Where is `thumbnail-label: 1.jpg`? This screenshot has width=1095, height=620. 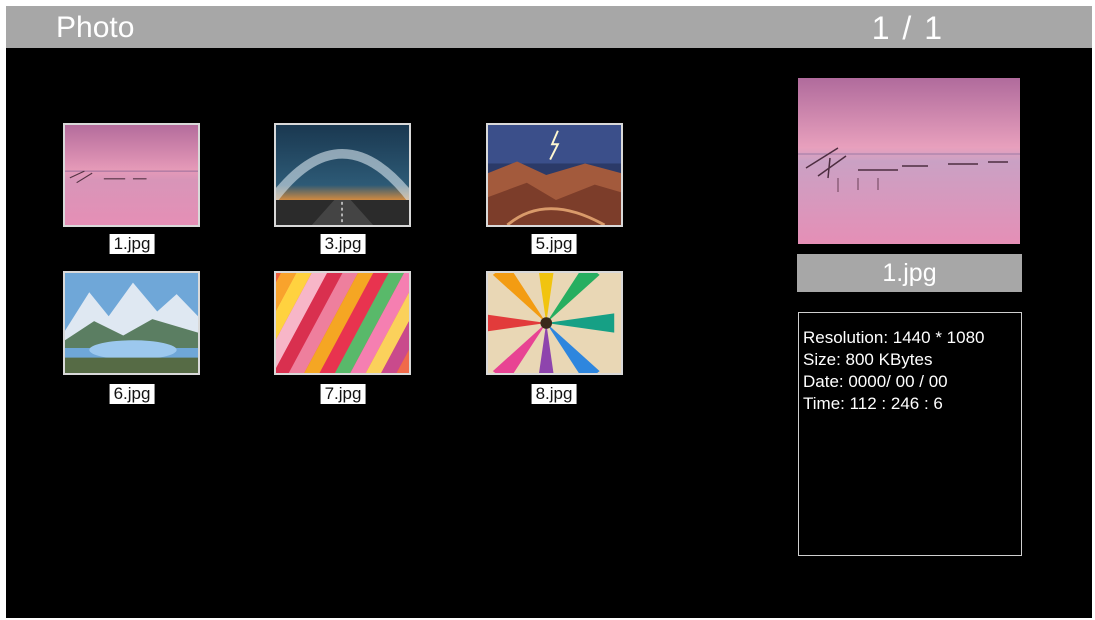 thumbnail-label: 1.jpg is located at coordinates (132, 244).